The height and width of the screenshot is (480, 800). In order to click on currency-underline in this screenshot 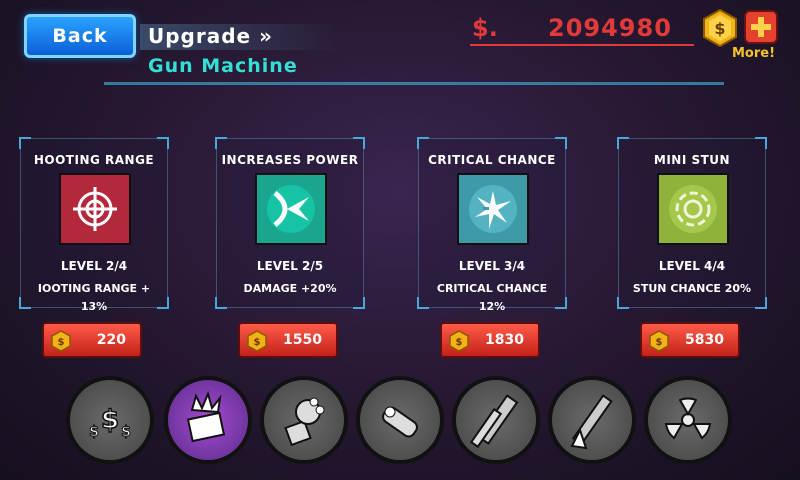, I will do `click(582, 45)`.